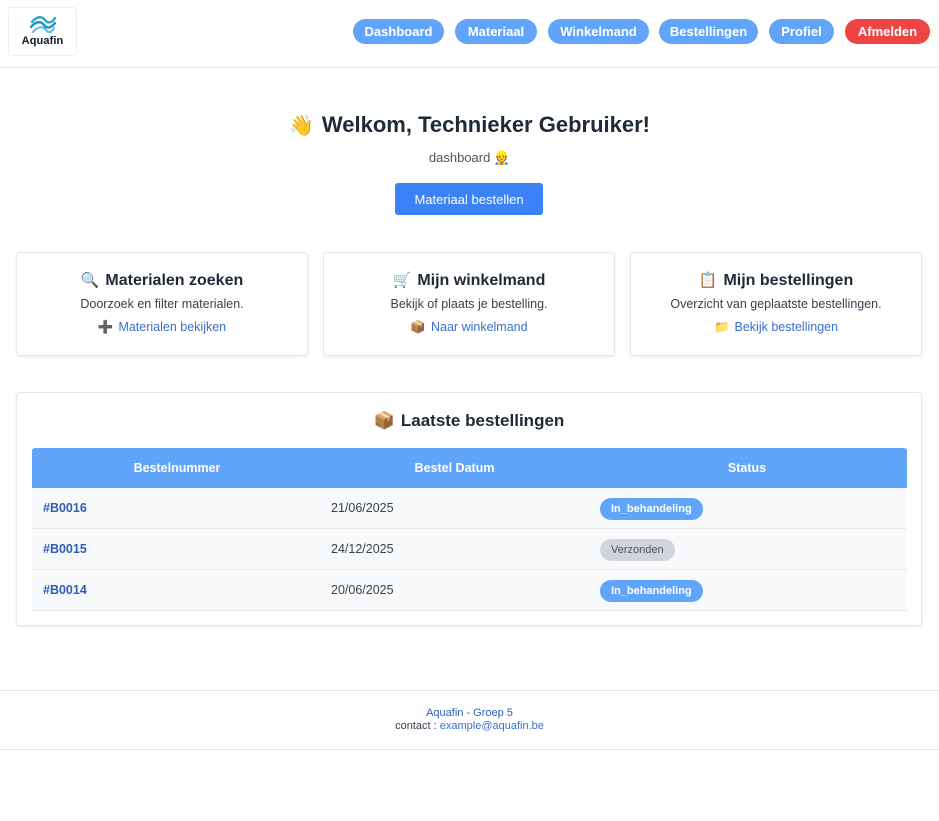  I want to click on plus-icon: ➕, so click(105, 327).